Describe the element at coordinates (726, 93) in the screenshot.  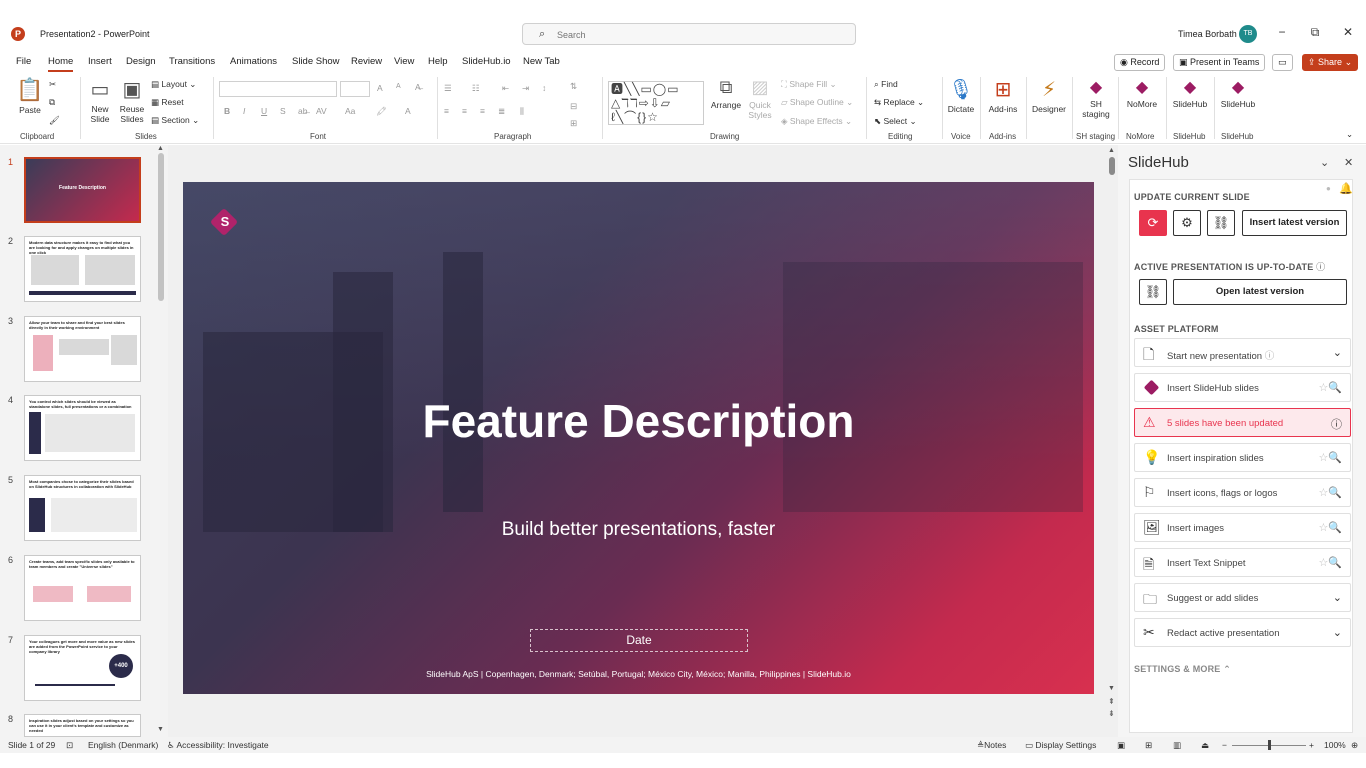
I see `arrange-button: ⧉ Arrange` at that location.